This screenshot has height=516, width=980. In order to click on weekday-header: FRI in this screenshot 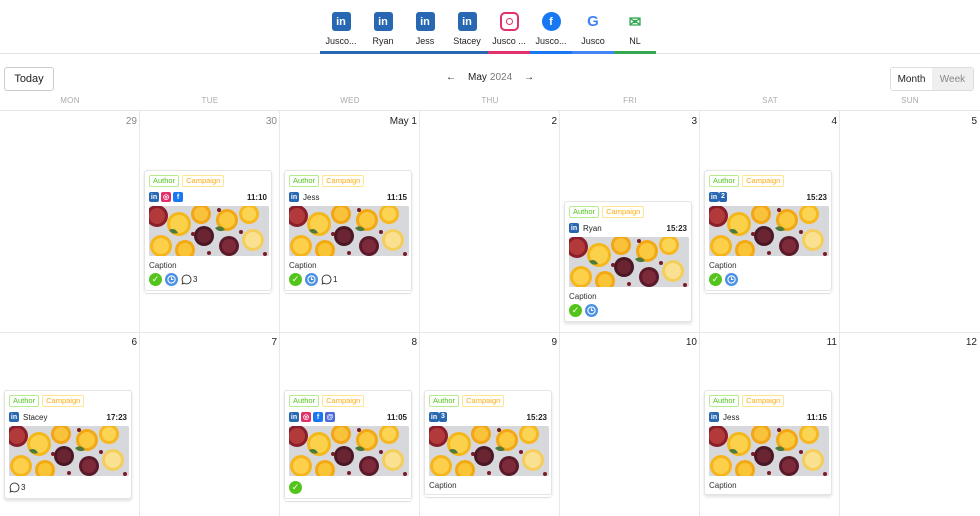, I will do `click(630, 100)`.